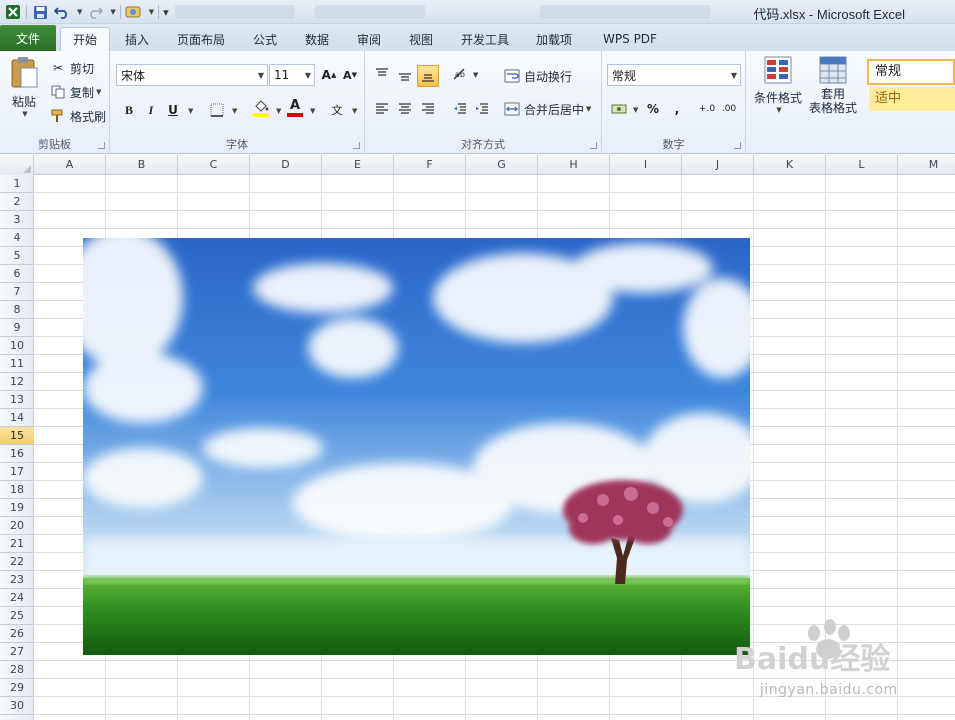 This screenshot has width=955, height=720. What do you see at coordinates (428, 109) in the screenshot?
I see `align-right-button` at bounding box center [428, 109].